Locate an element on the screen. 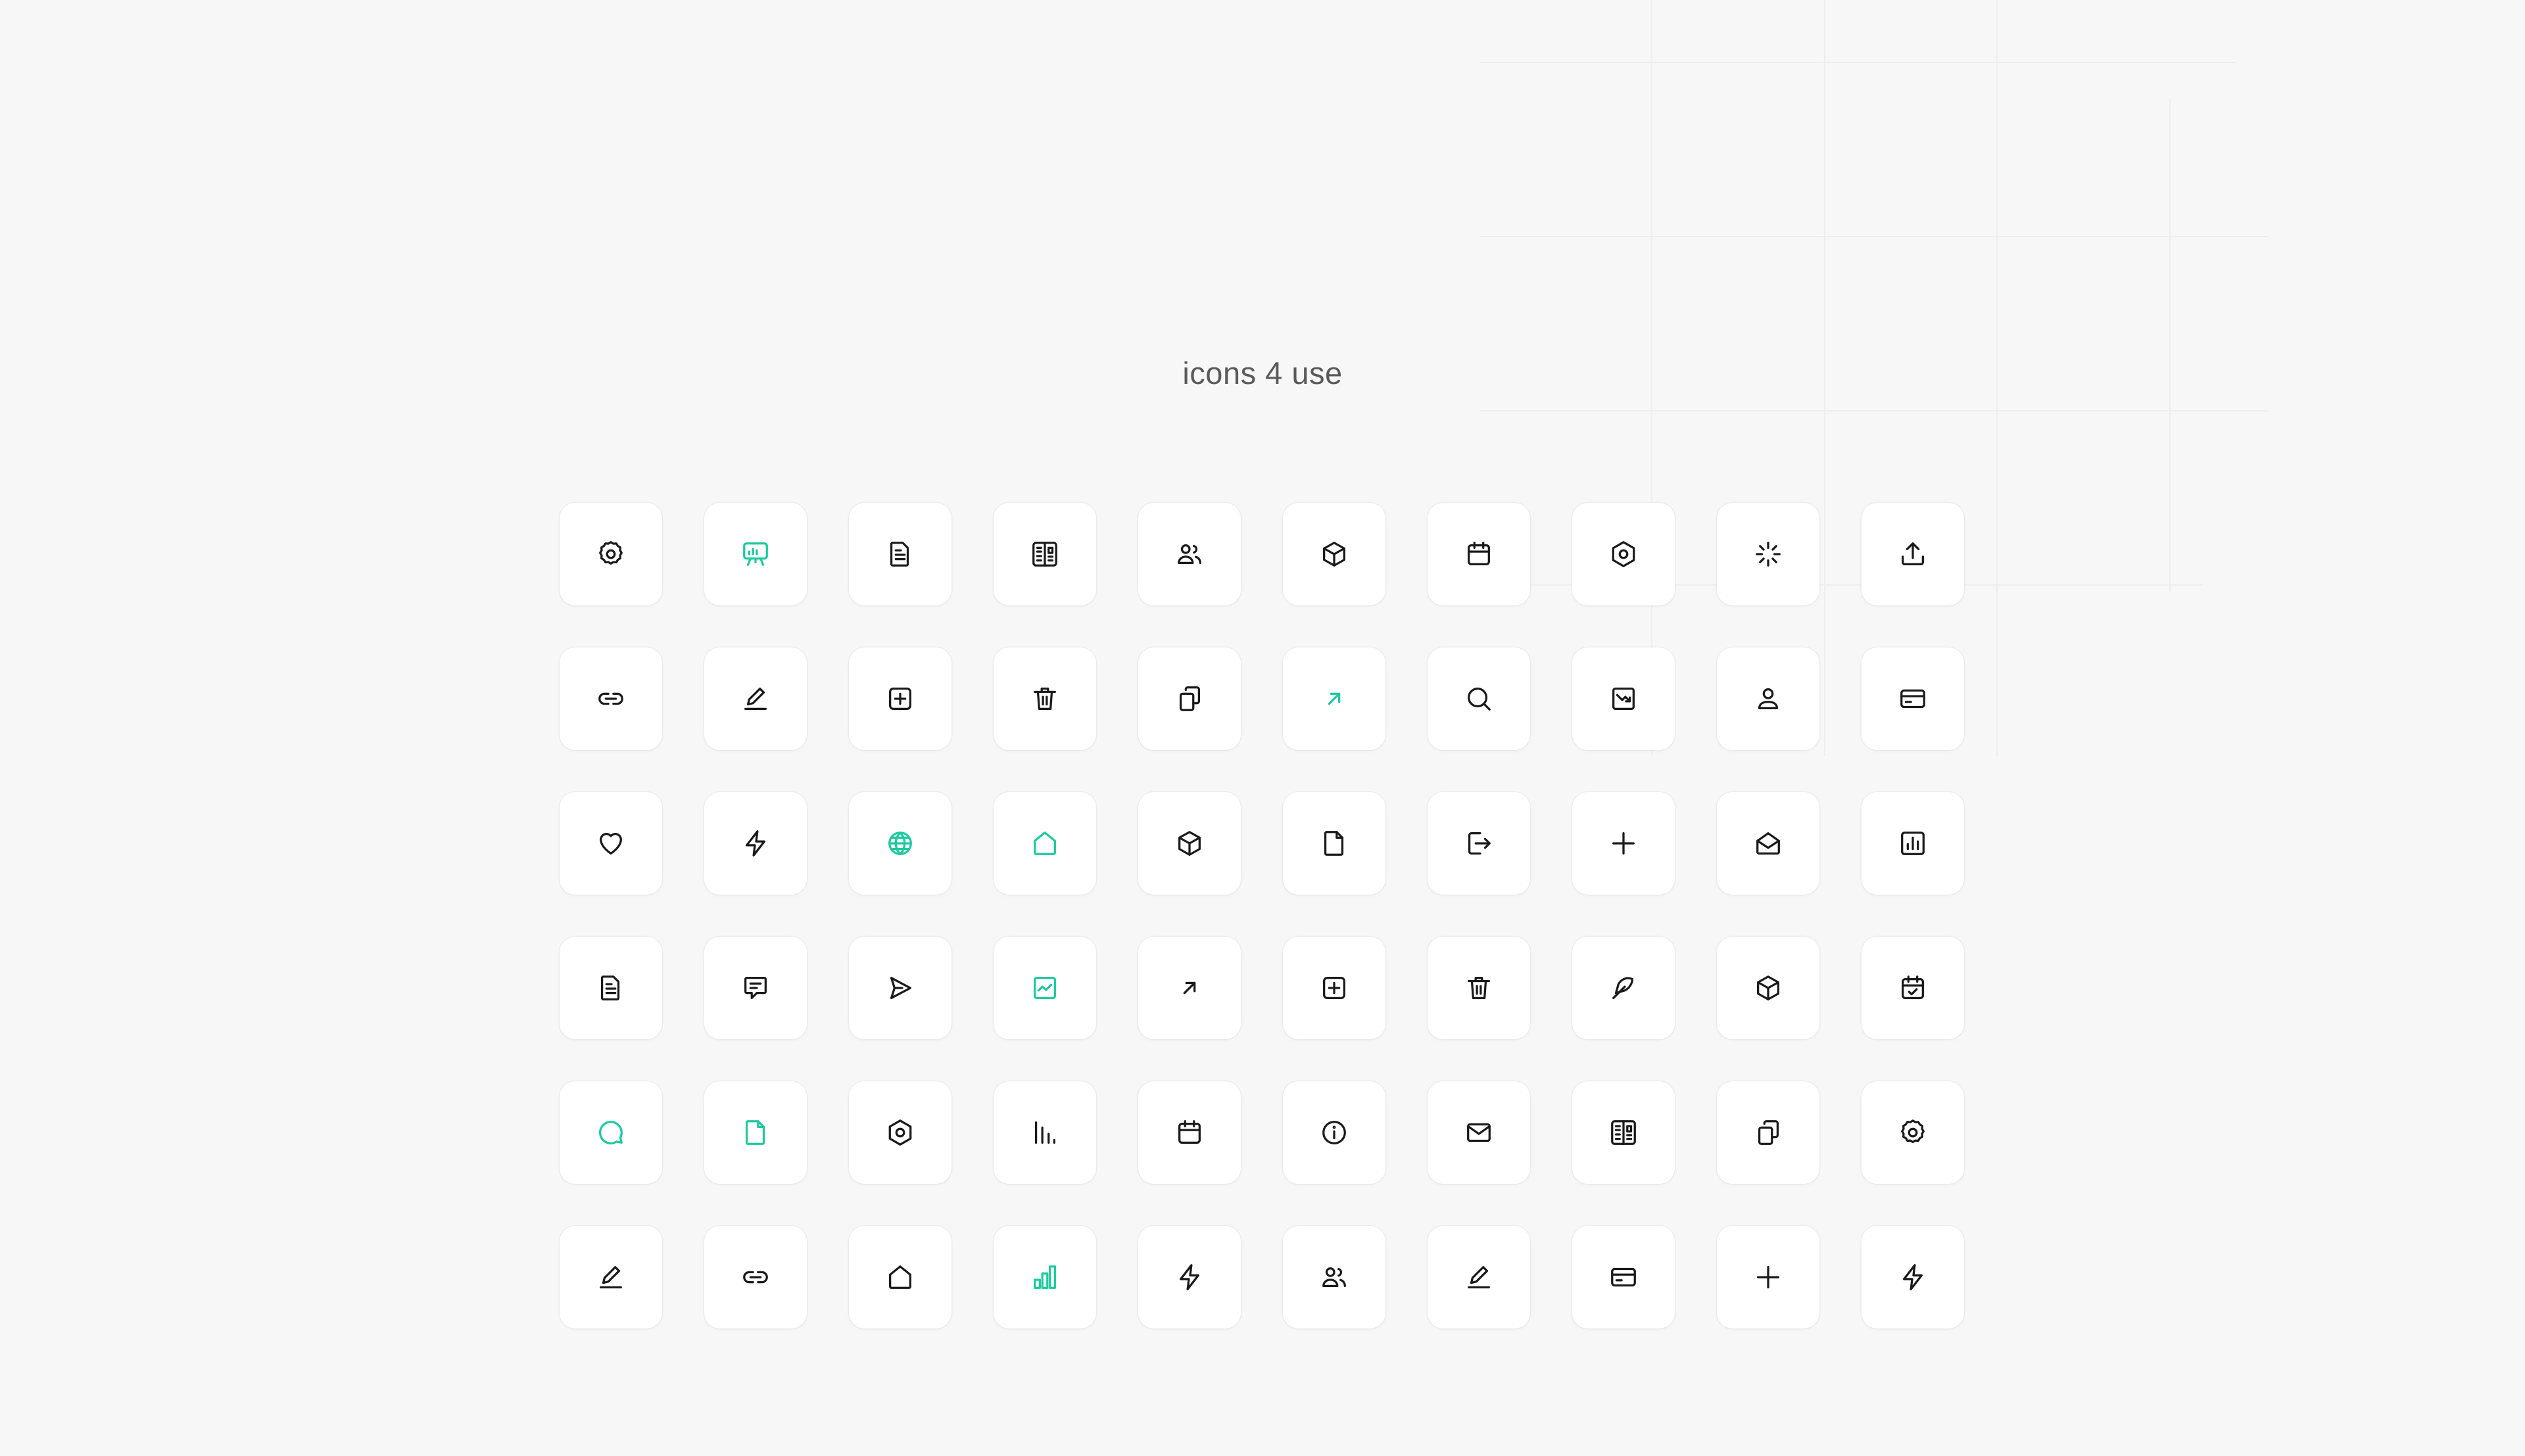 The image size is (2525, 1456). heart-icon is located at coordinates (611, 844).